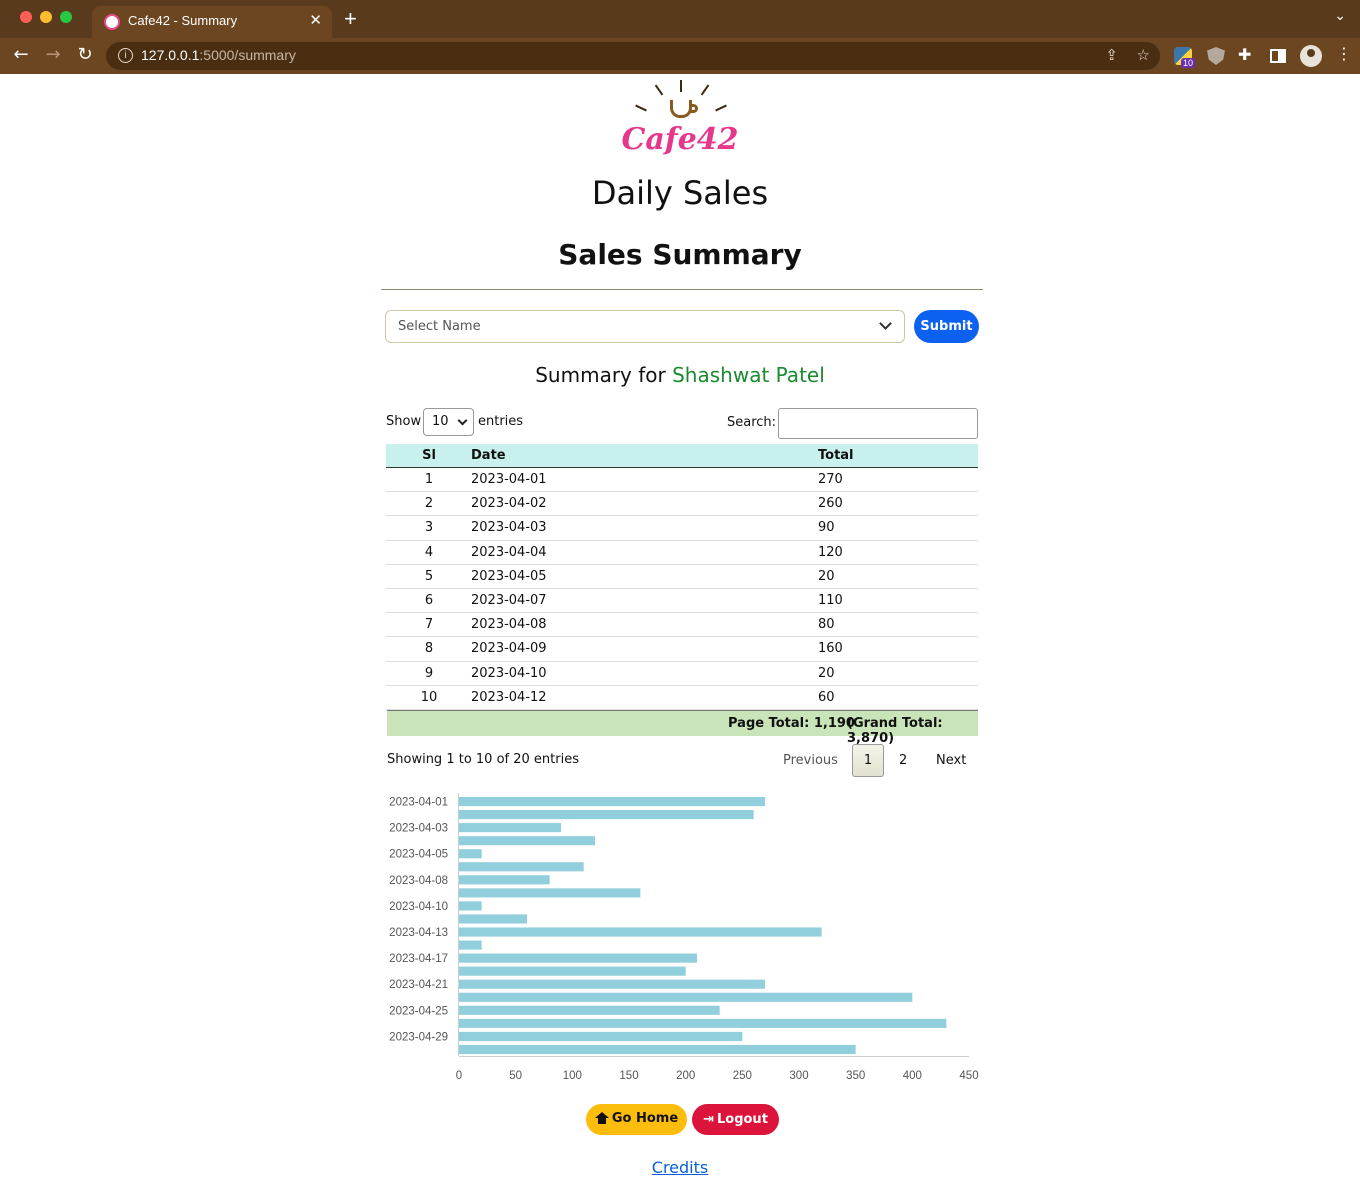 The width and height of the screenshot is (1360, 1190). What do you see at coordinates (1216, 56) in the screenshot?
I see `shield-extension-icon` at bounding box center [1216, 56].